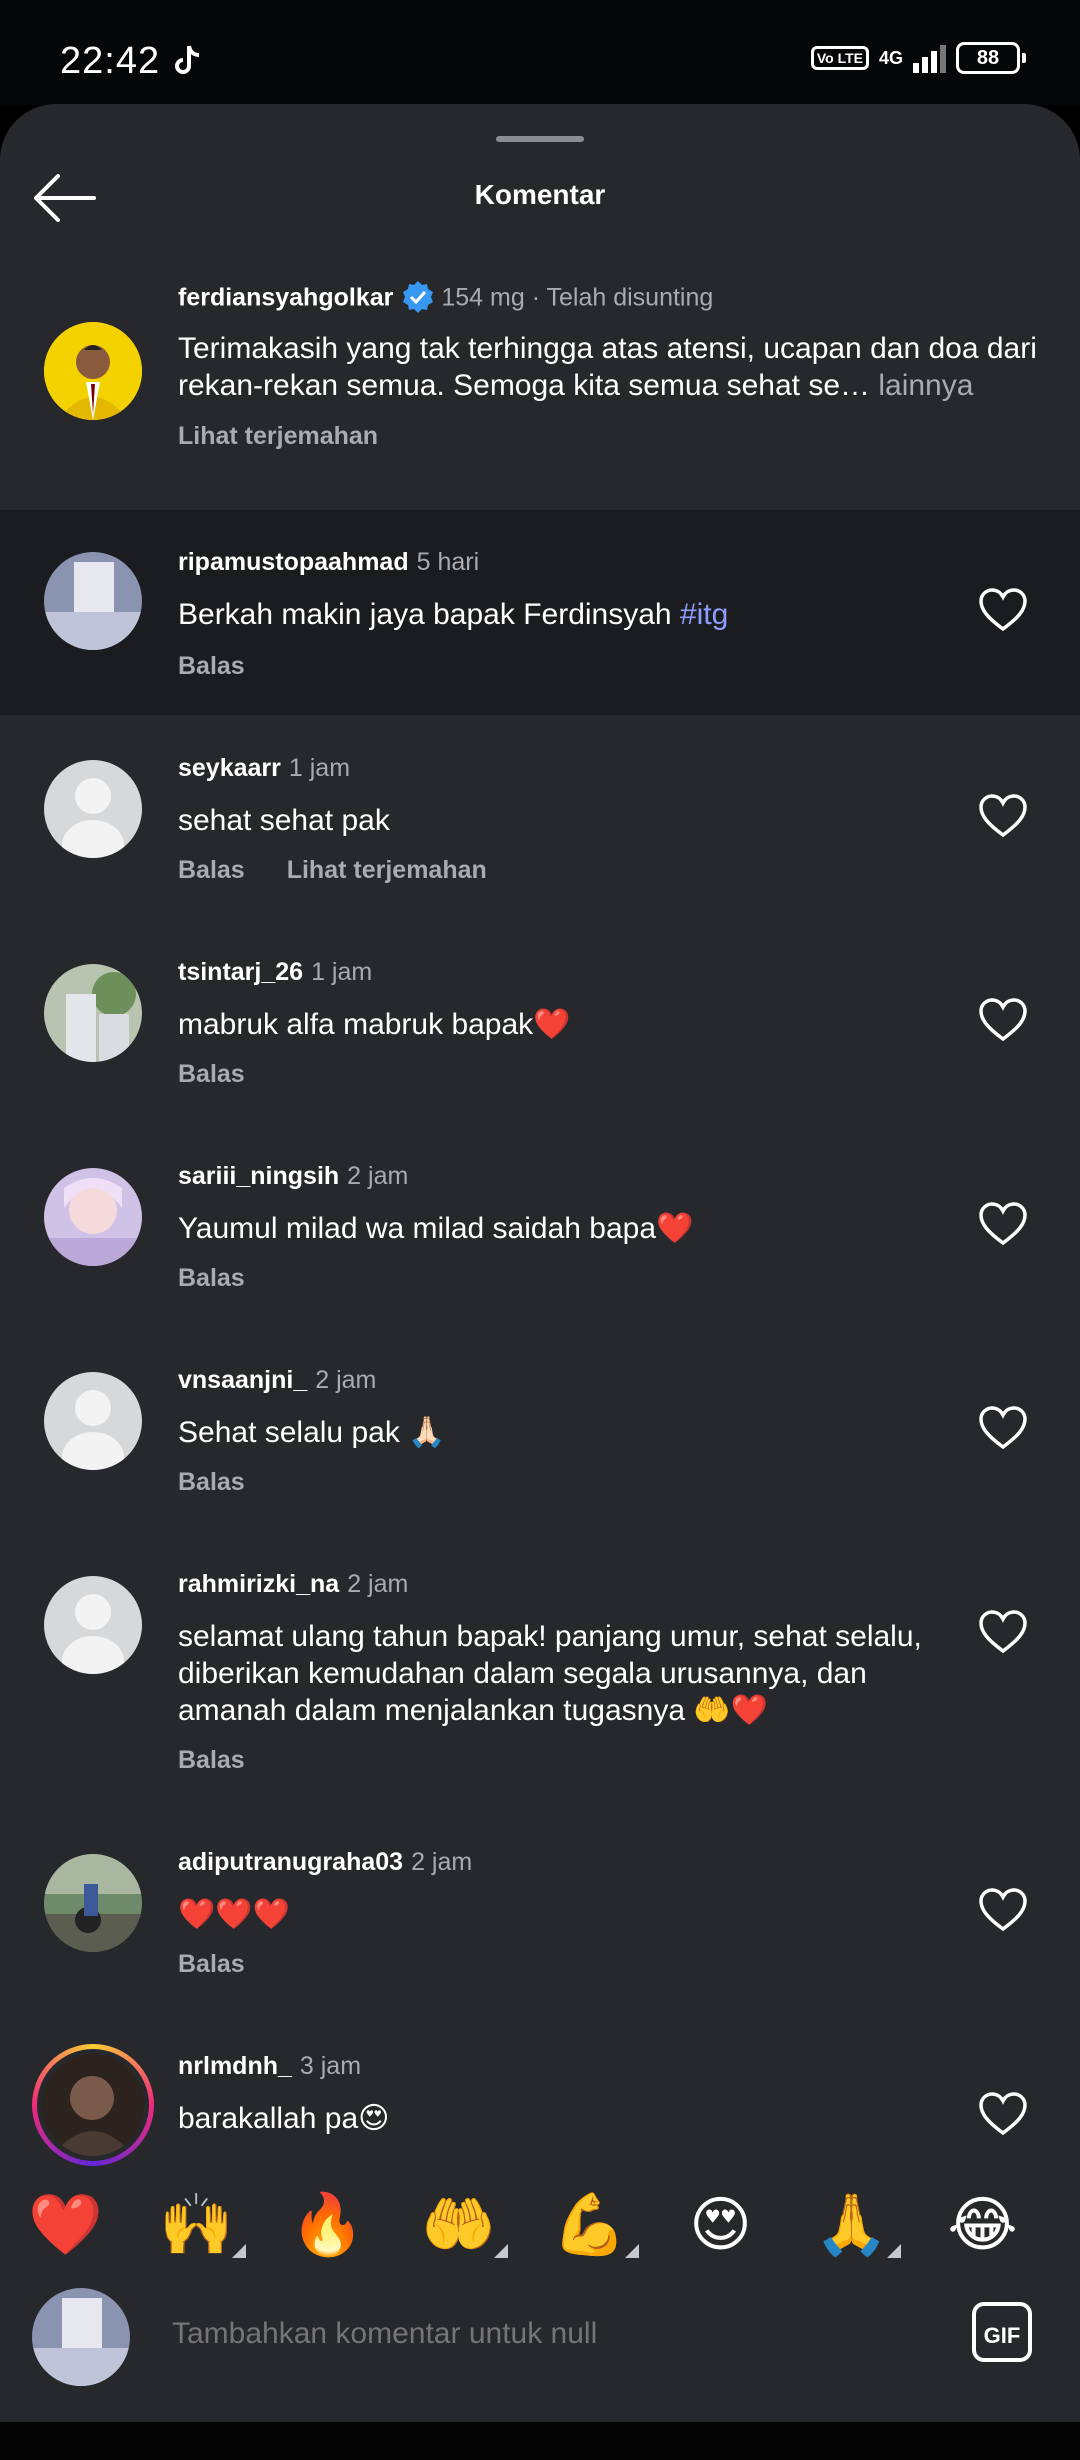 The width and height of the screenshot is (1080, 2460). Describe the element at coordinates (240, 972) in the screenshot. I see `username: tsintarj_26` at that location.